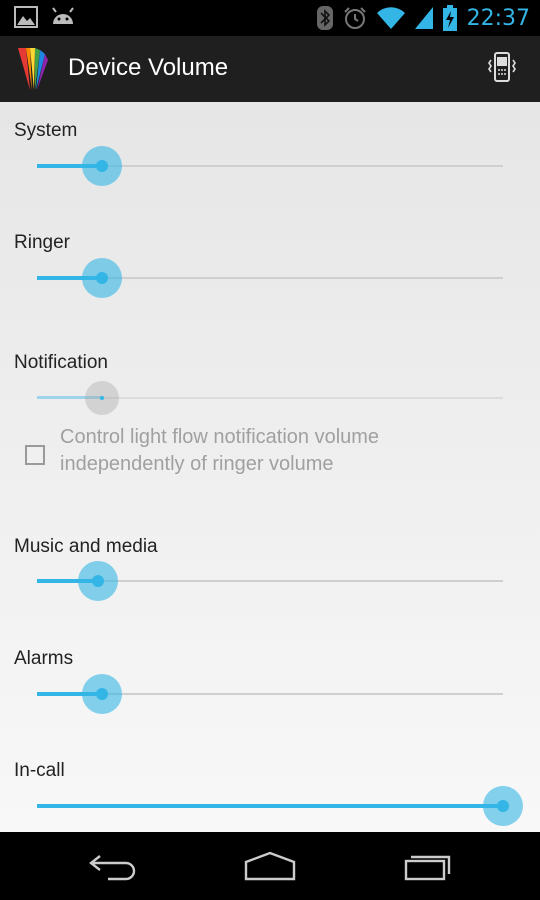 Image resolution: width=540 pixels, height=900 pixels. What do you see at coordinates (354, 18) in the screenshot?
I see `alarm-icon` at bounding box center [354, 18].